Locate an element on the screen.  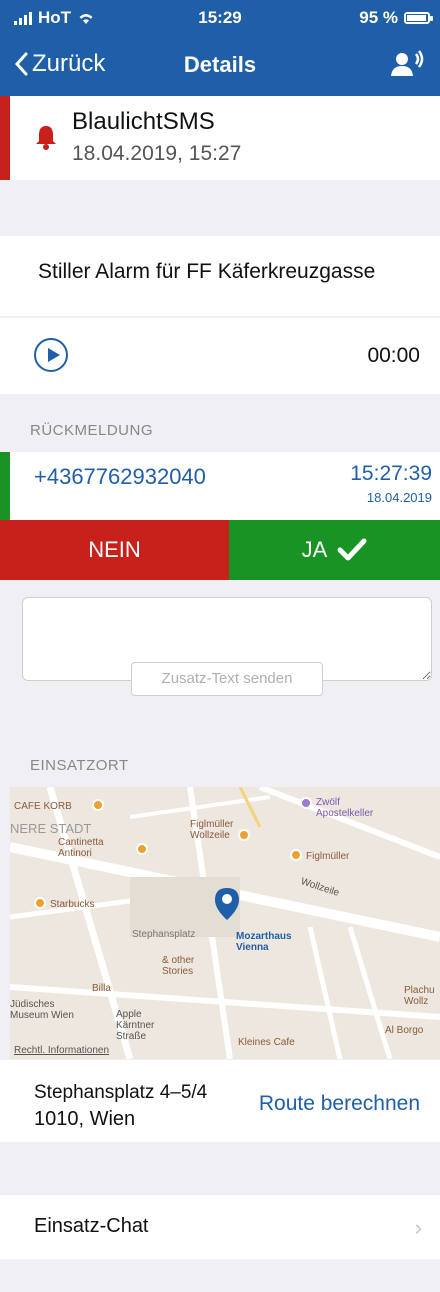
bell-icon is located at coordinates (46, 138).